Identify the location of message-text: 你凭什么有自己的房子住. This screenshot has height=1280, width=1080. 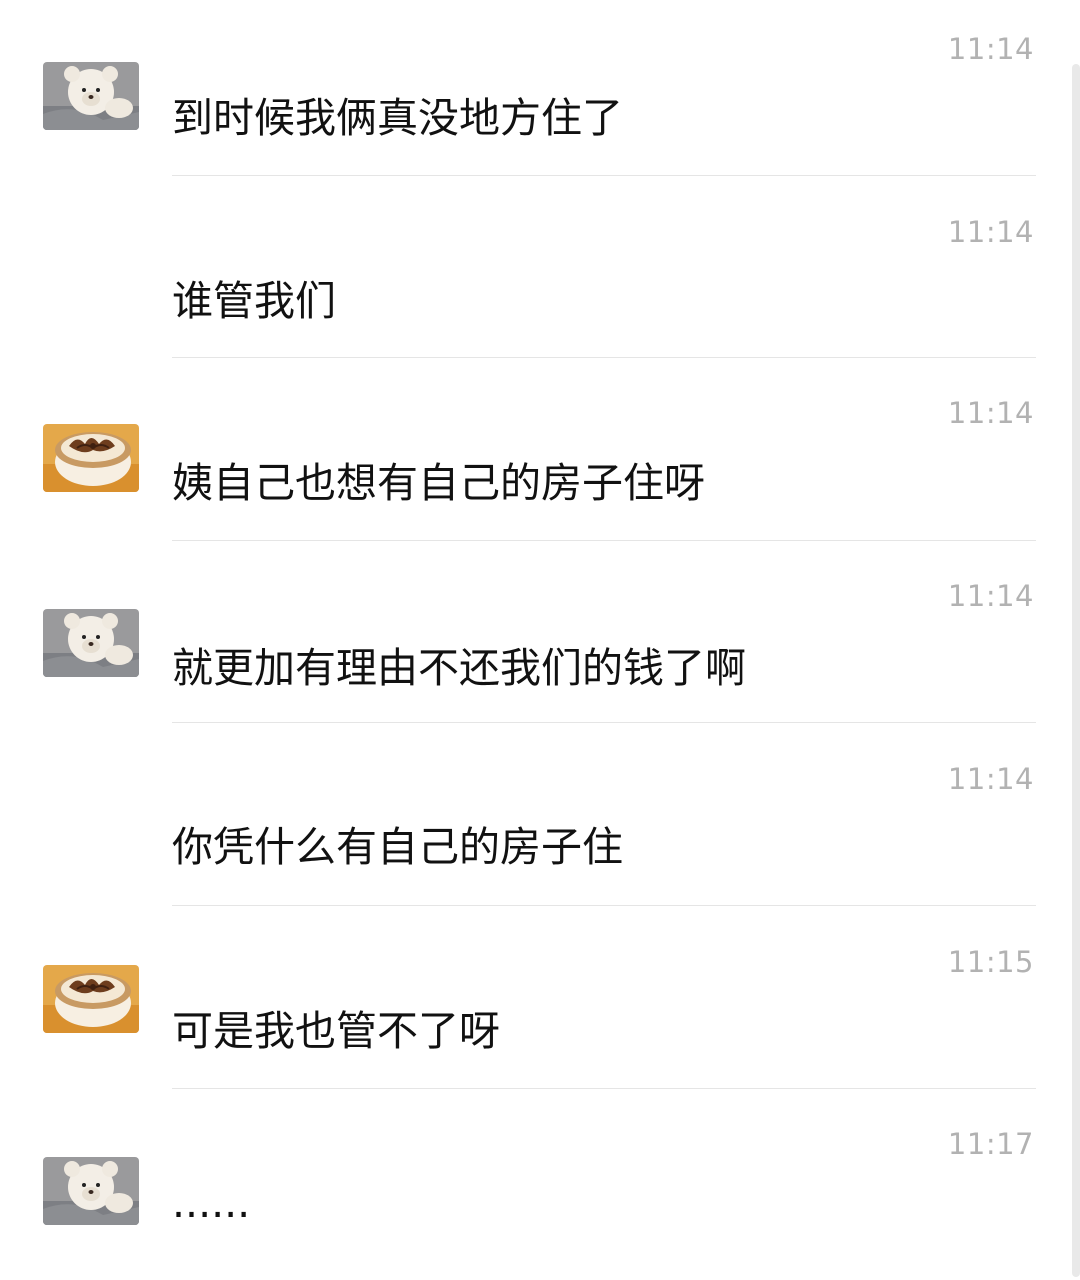
(397, 847).